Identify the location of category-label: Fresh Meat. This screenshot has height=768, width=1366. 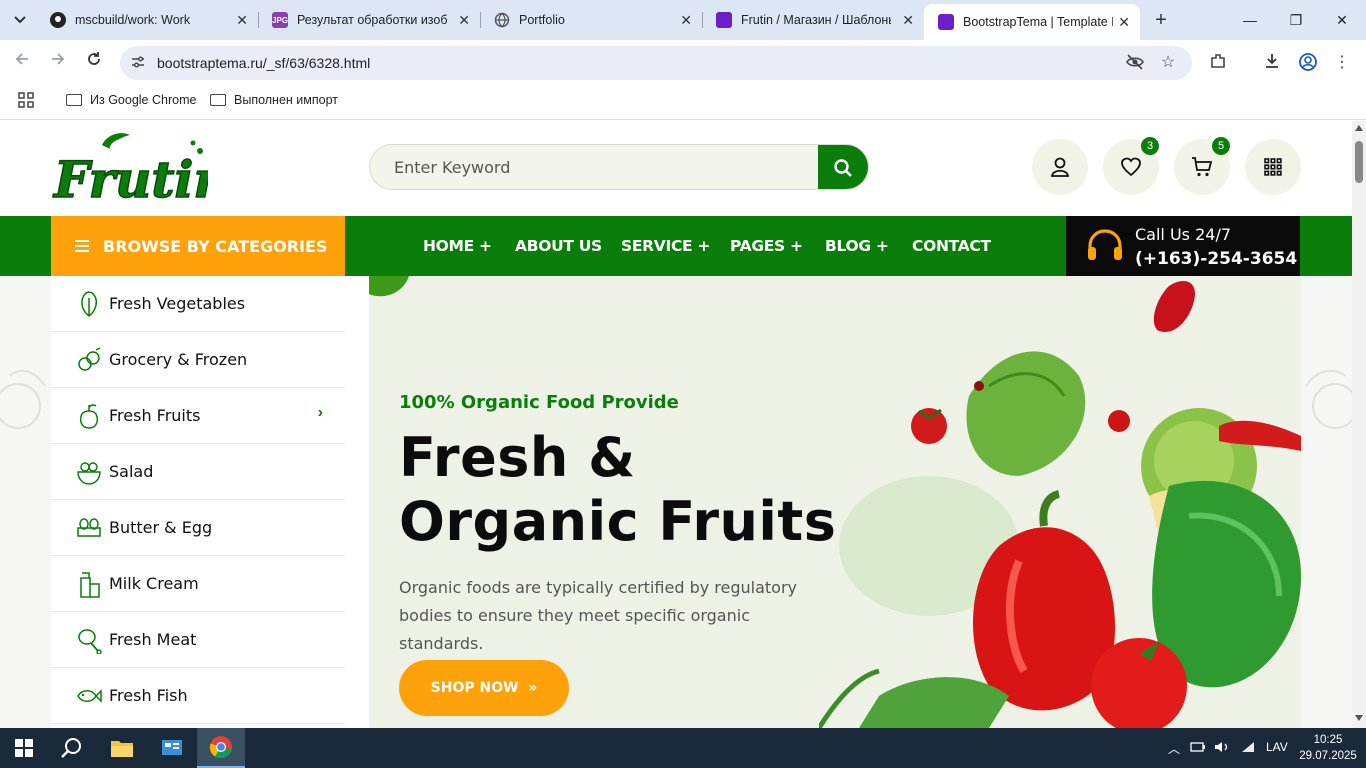
(153, 639).